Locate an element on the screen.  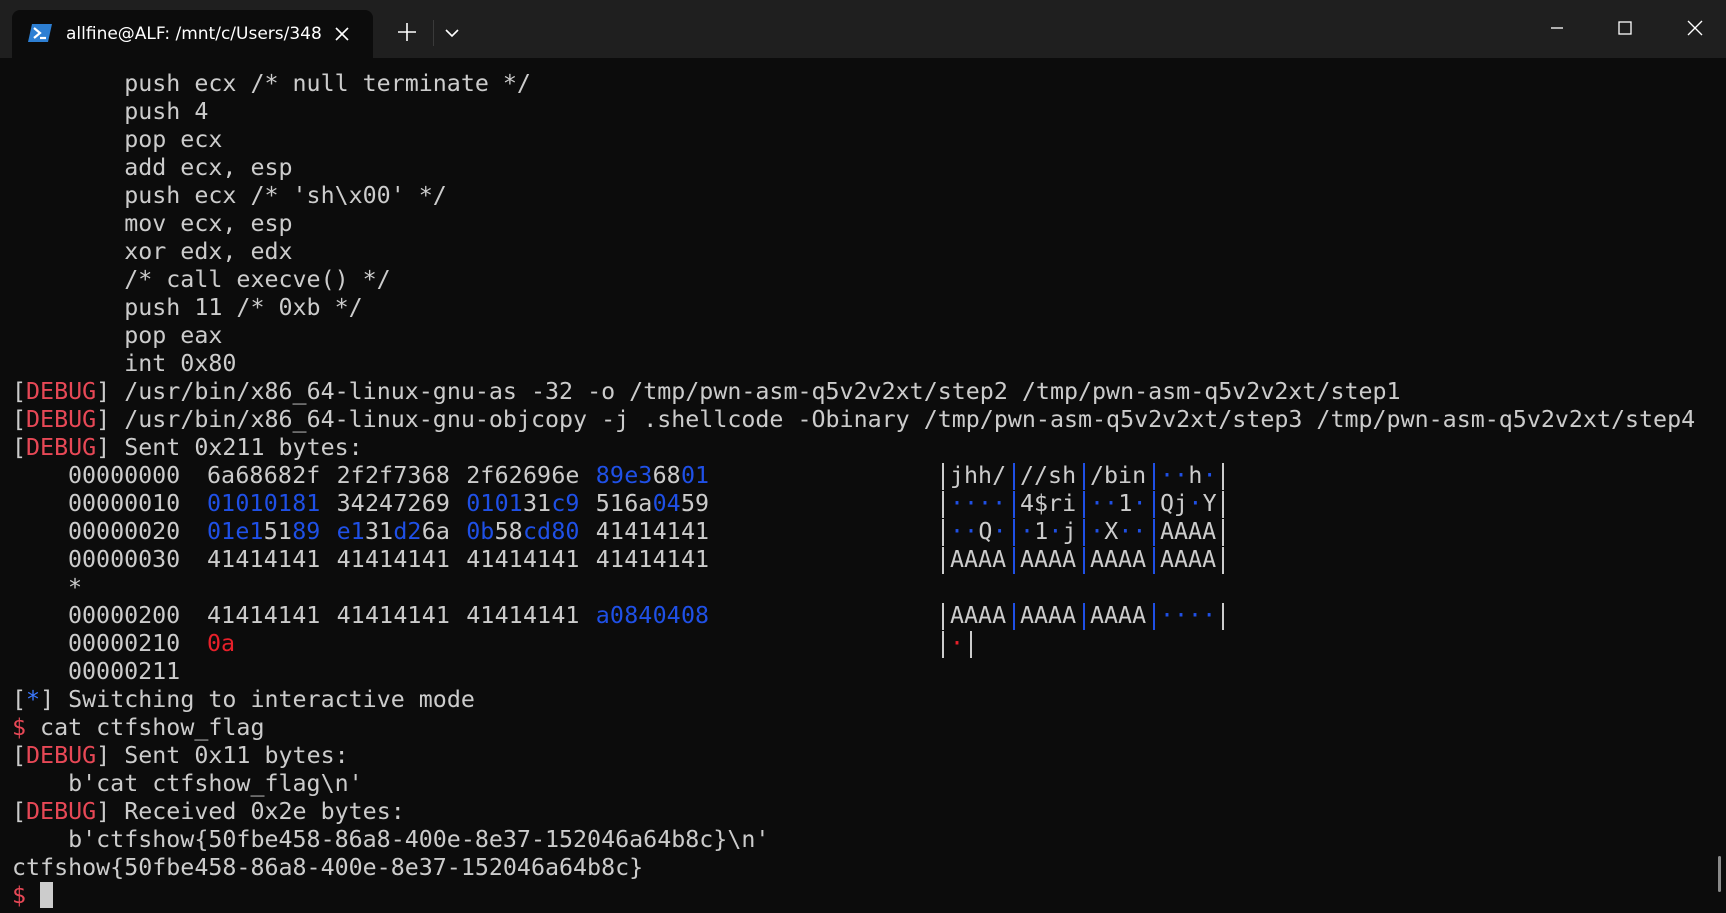
hexdump-byte: 6e is located at coordinates (565, 475).